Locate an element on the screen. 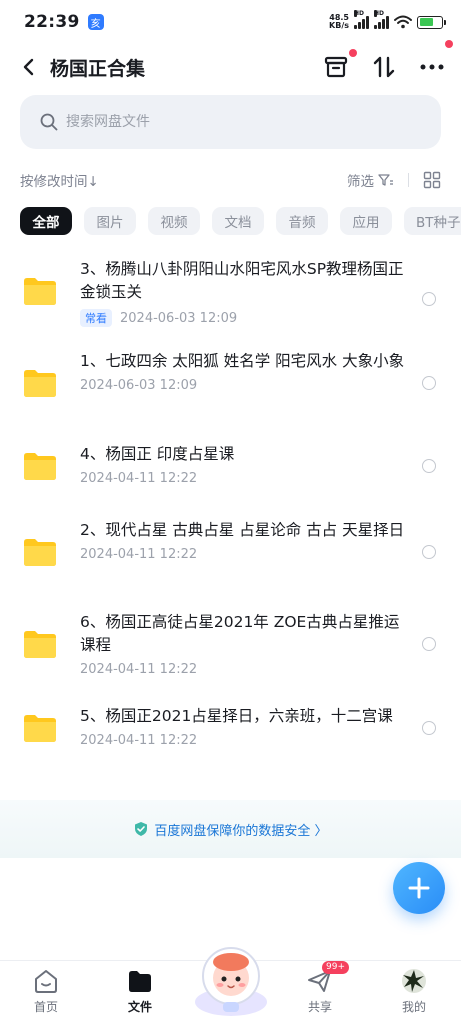  more-dots-icon is located at coordinates (432, 67).